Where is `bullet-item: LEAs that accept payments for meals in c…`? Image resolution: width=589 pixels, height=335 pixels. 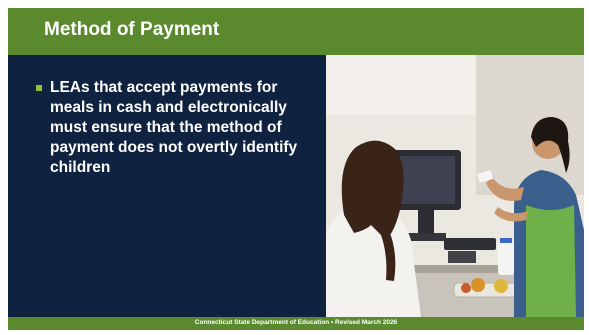
bullet-item: LEAs that accept payments for meals in c… is located at coordinates (171, 128).